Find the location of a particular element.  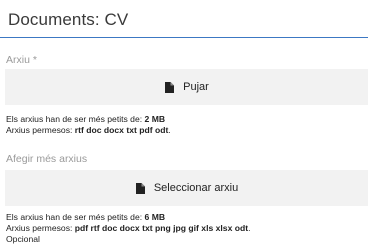

title-divider is located at coordinates (184, 37).